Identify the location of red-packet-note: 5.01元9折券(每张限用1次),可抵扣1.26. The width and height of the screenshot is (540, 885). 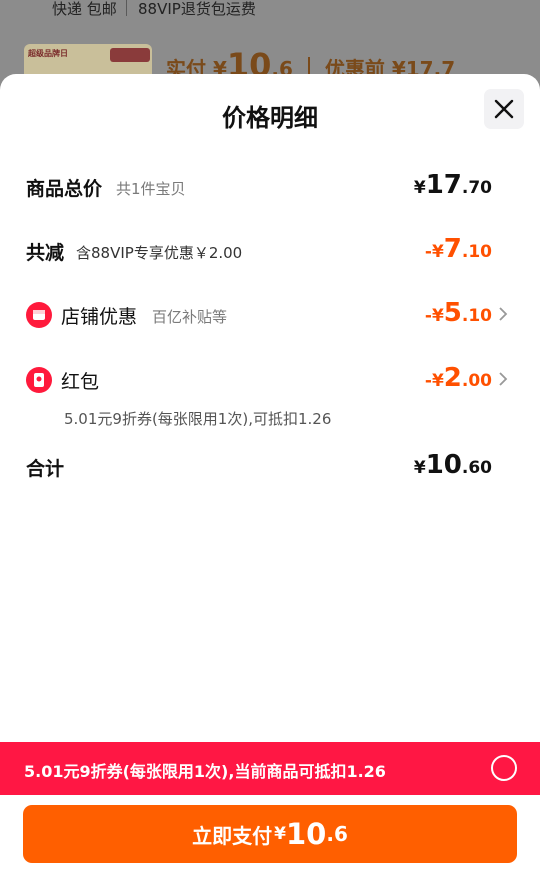
(198, 419).